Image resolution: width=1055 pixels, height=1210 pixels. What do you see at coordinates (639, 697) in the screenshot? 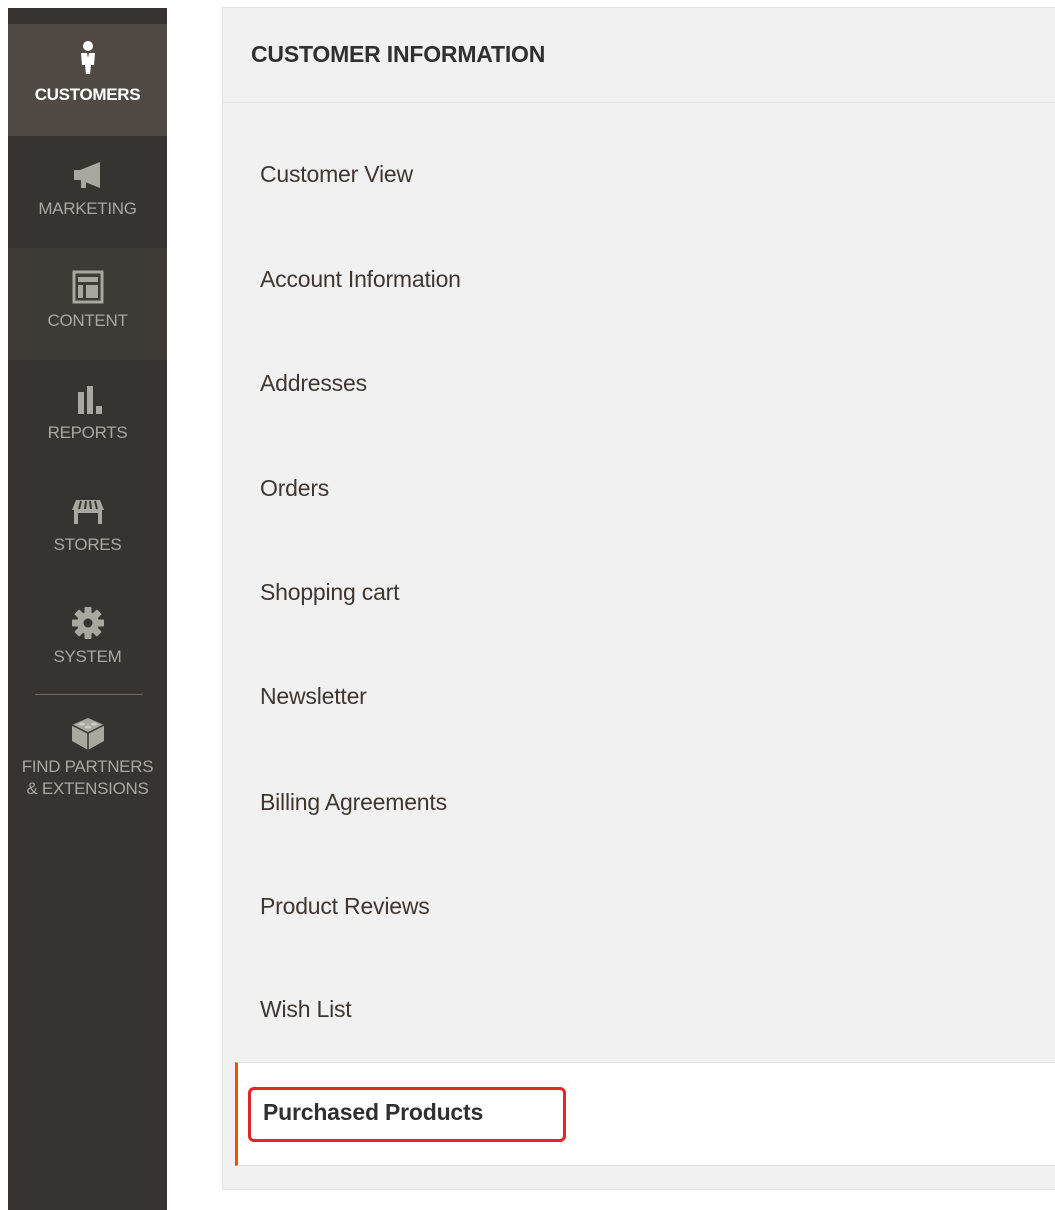
I see `tab-newsletter: Newsletter` at bounding box center [639, 697].